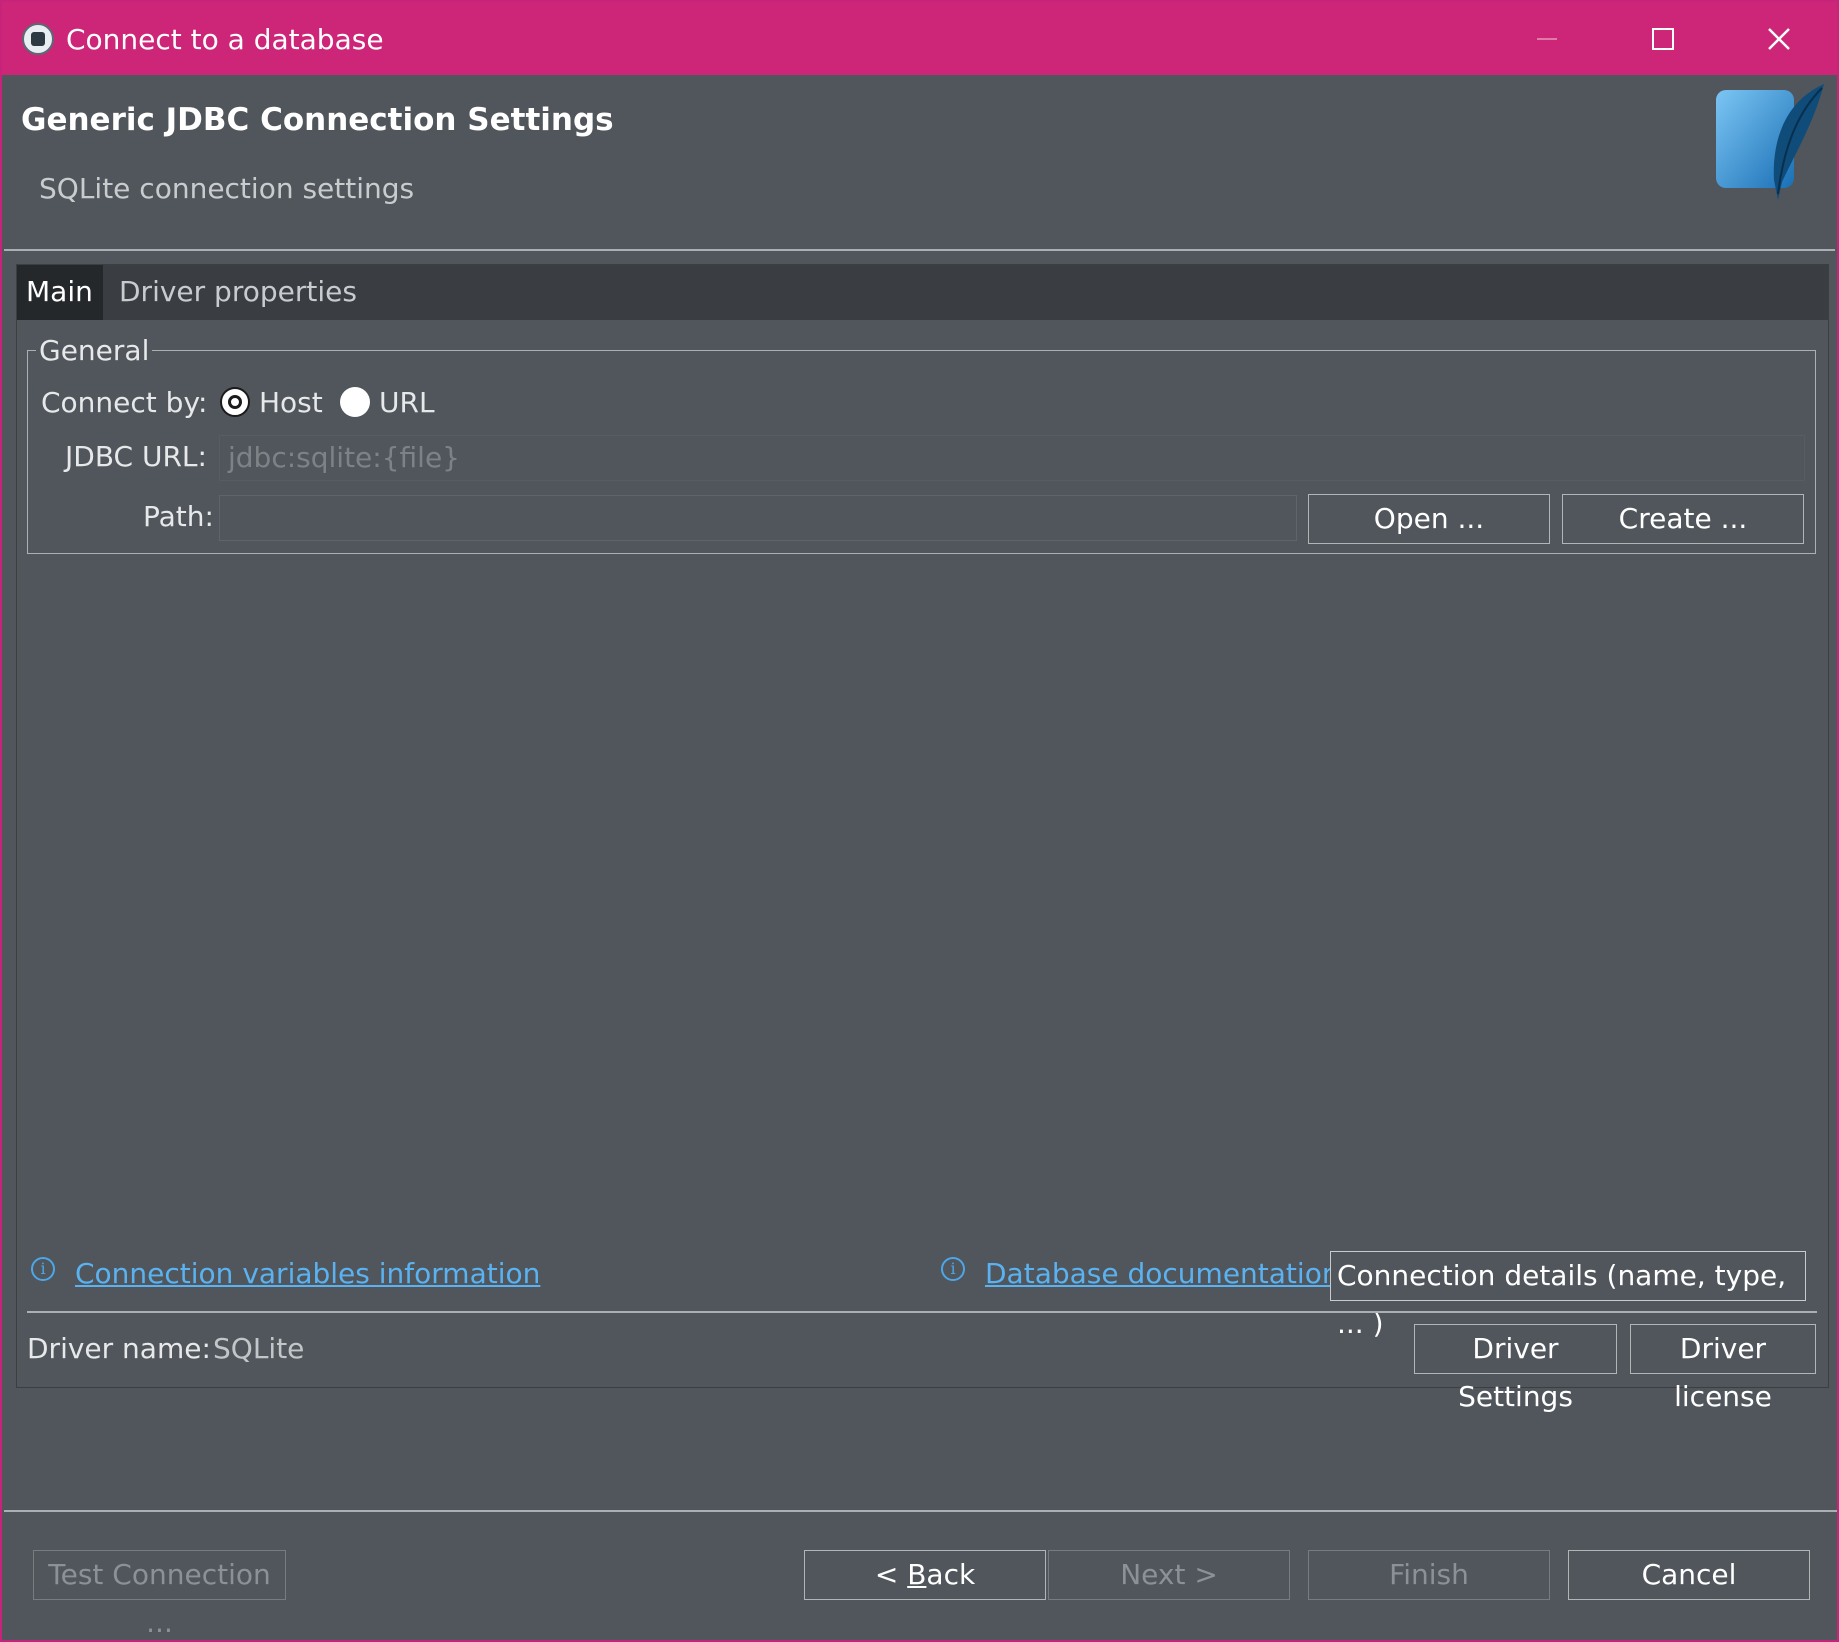  I want to click on back-button-accelerator: B, so click(917, 1574).